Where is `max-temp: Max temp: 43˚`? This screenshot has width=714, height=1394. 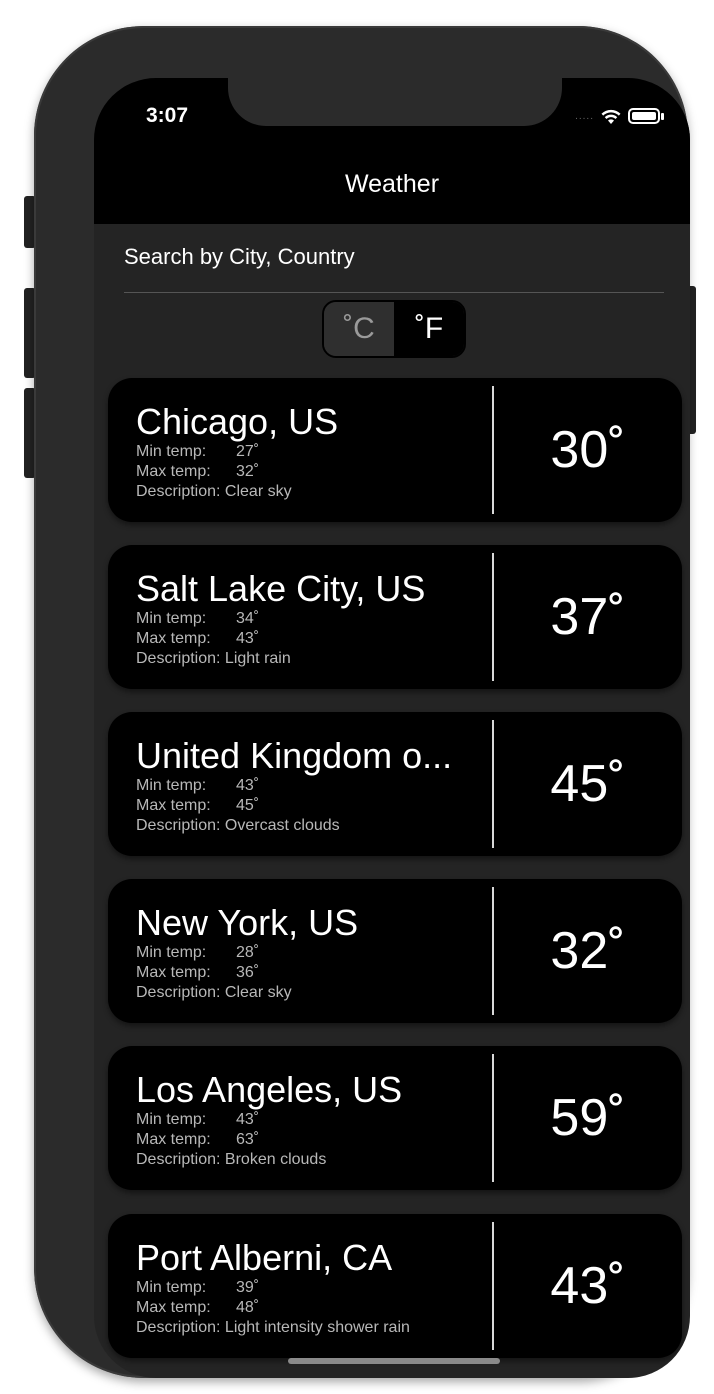 max-temp: Max temp: 43˚ is located at coordinates (309, 639).